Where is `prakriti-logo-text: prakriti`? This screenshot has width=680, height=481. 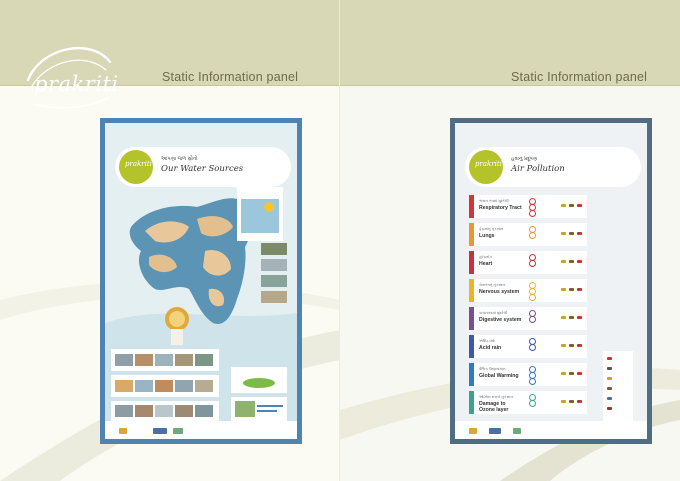
prakriti-logo-text: prakriti is located at coordinates (76, 84).